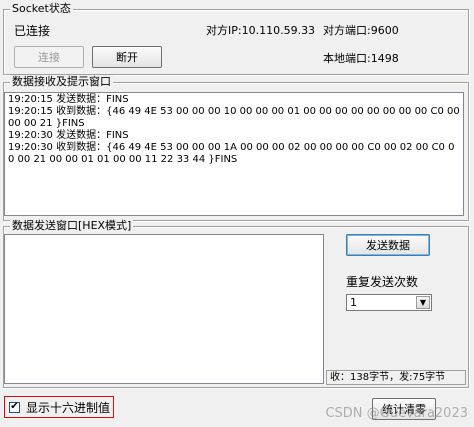  I want to click on transfer-stats: 收：138字节，发:75字节, so click(396, 377).